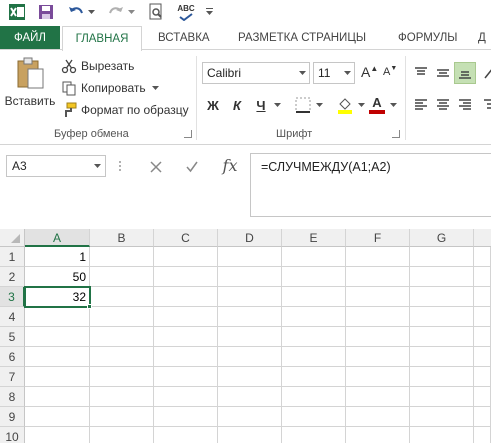  What do you see at coordinates (186, 257) in the screenshot?
I see `cell-c1` at bounding box center [186, 257].